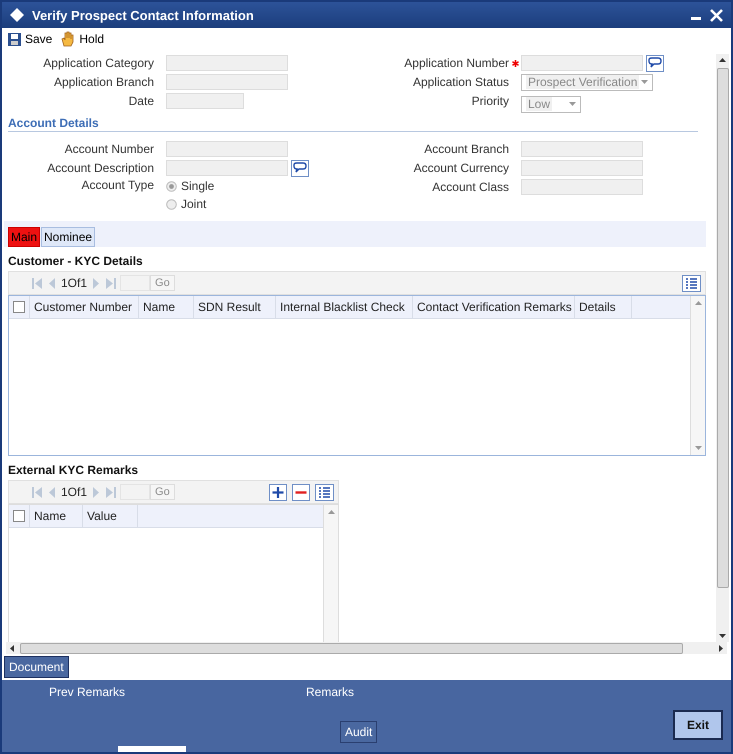 This screenshot has height=754, width=733. What do you see at coordinates (460, 82) in the screenshot?
I see `field-label: Application Status` at bounding box center [460, 82].